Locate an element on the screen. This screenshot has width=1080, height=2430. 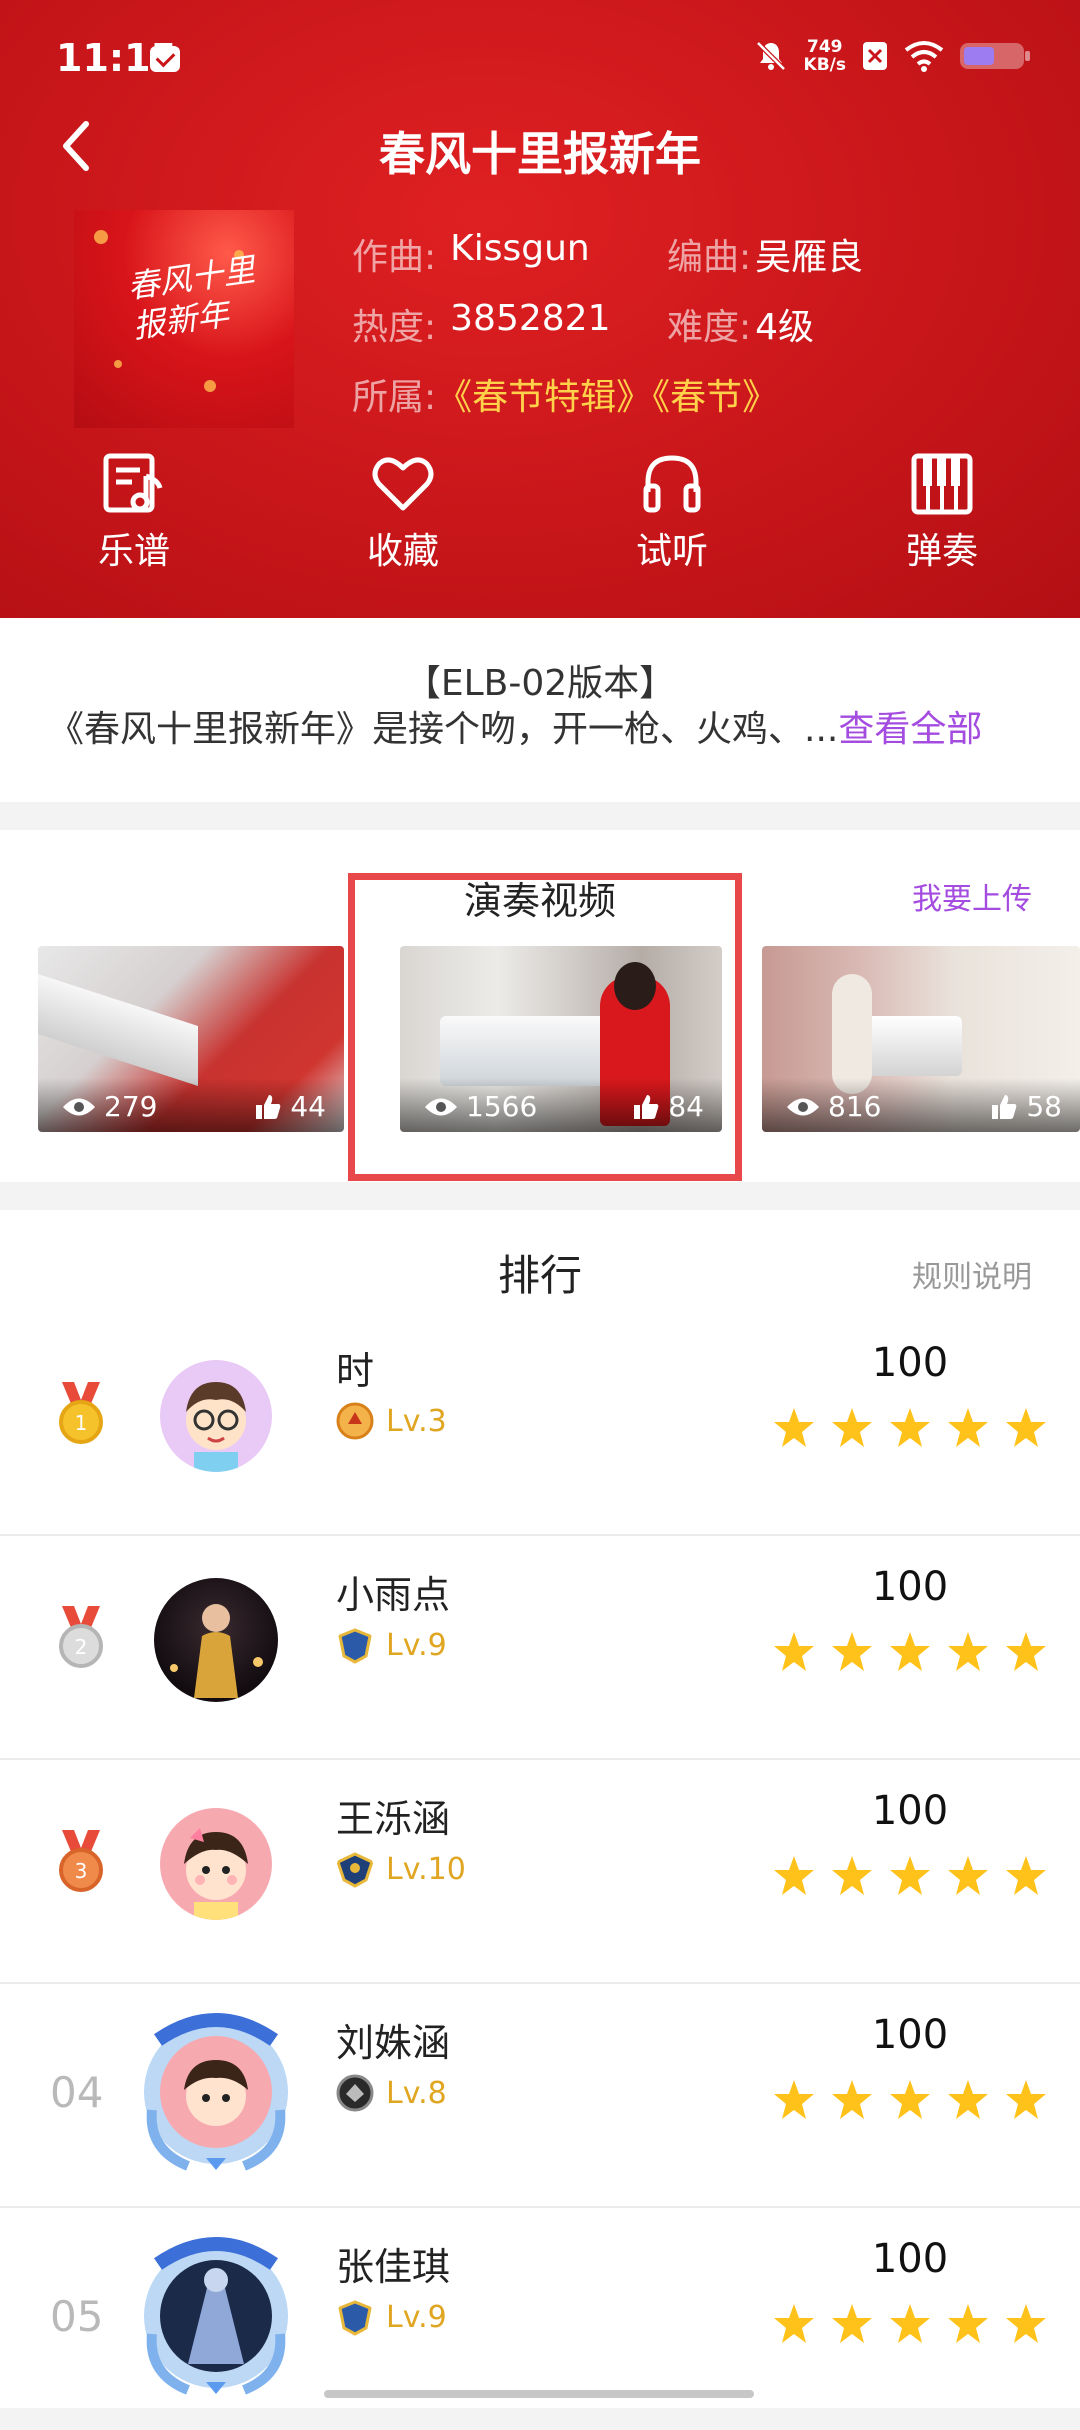
user-name: 小雨点 is located at coordinates (393, 1595).